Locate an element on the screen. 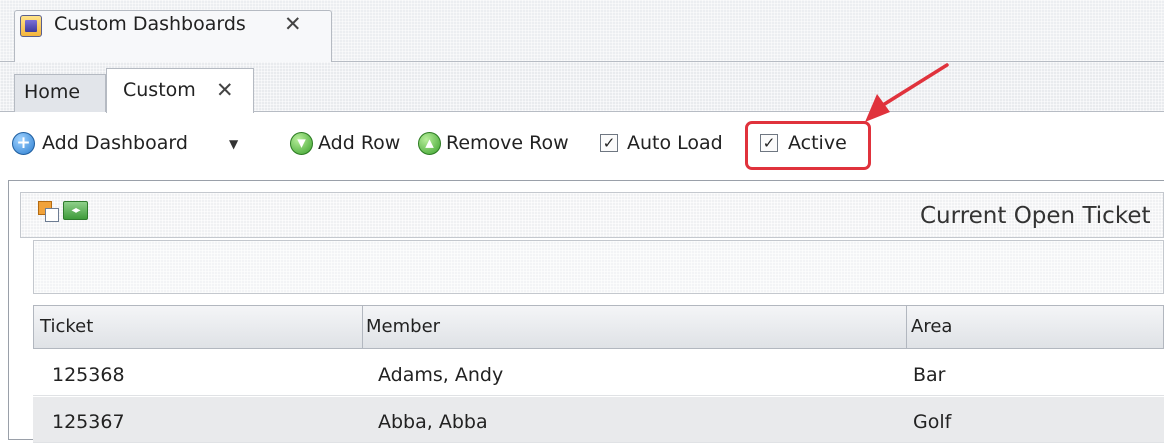  resize-icon: ◂▸ is located at coordinates (75, 210).